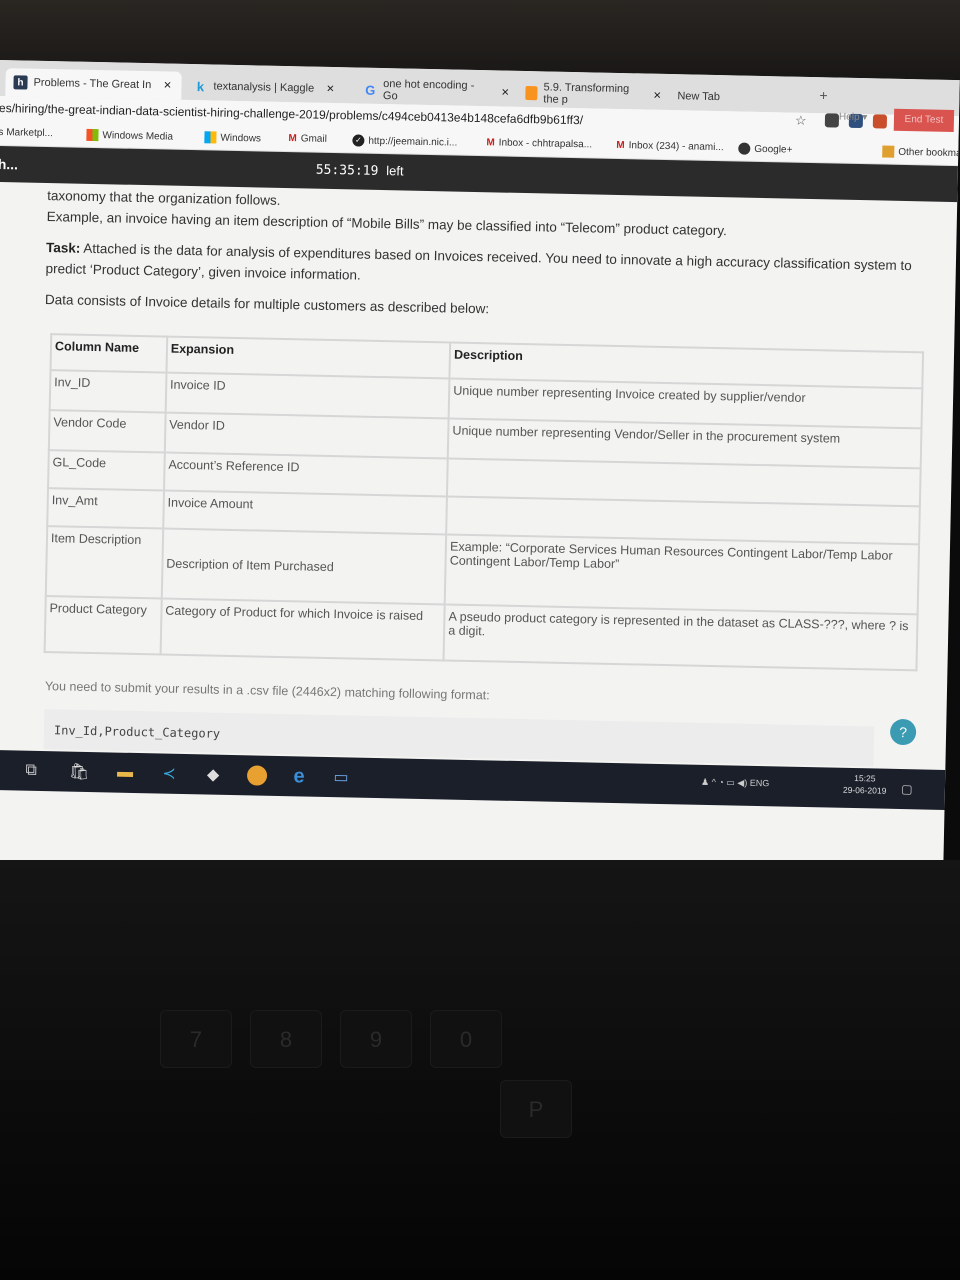 The image size is (960, 1280). I want to click on tab-label: Problems - The Great In, so click(92, 84).